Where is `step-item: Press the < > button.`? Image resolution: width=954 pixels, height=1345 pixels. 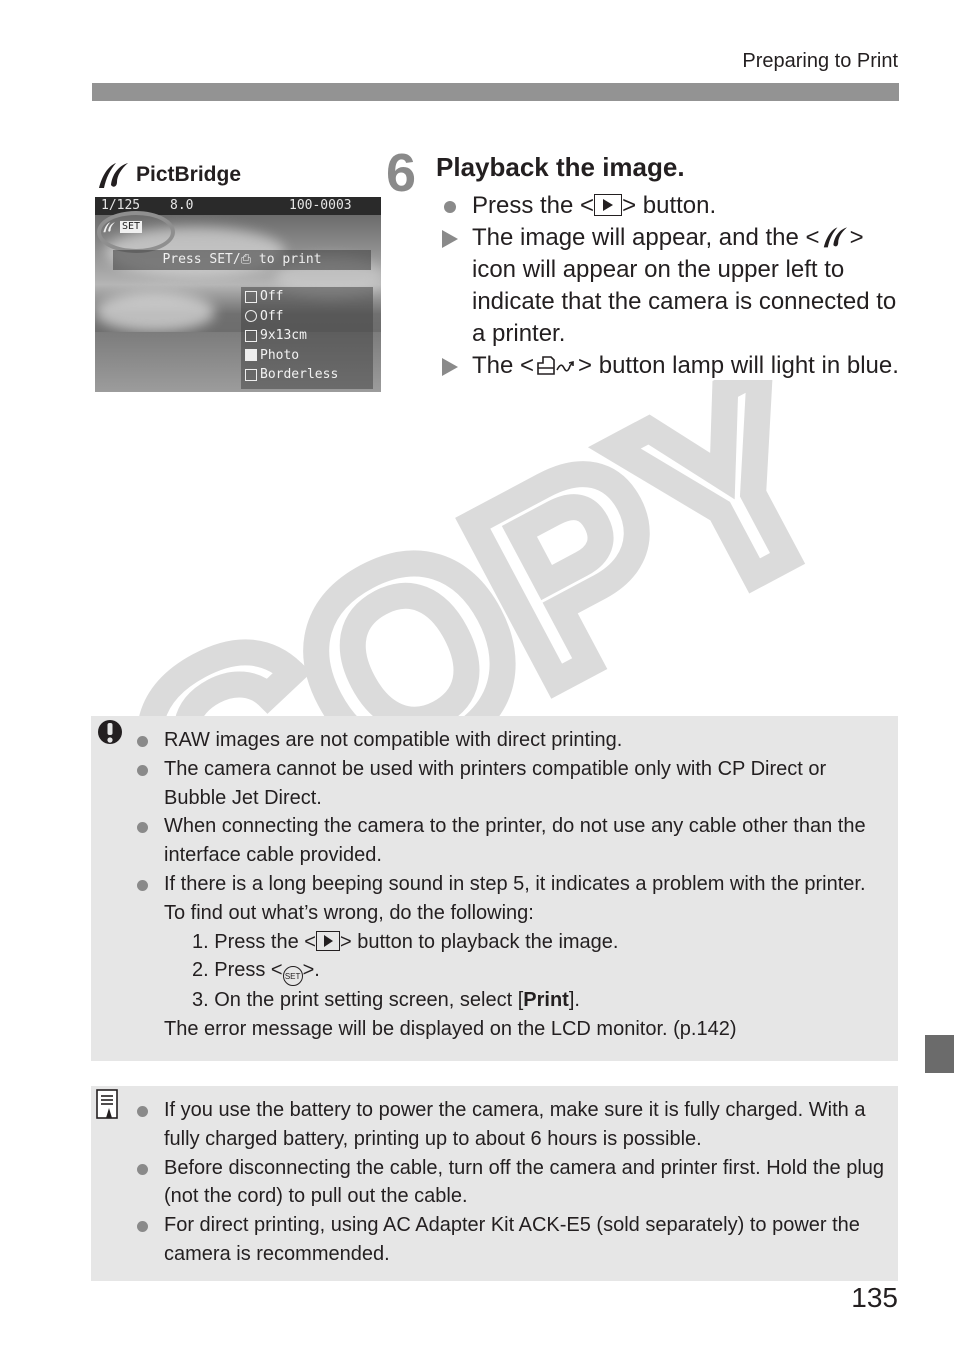
step-item: Press the < > button. is located at coordinates (675, 206).